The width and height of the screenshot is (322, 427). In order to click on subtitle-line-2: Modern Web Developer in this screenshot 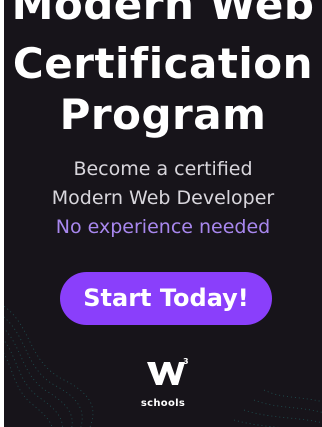, I will do `click(163, 198)`.